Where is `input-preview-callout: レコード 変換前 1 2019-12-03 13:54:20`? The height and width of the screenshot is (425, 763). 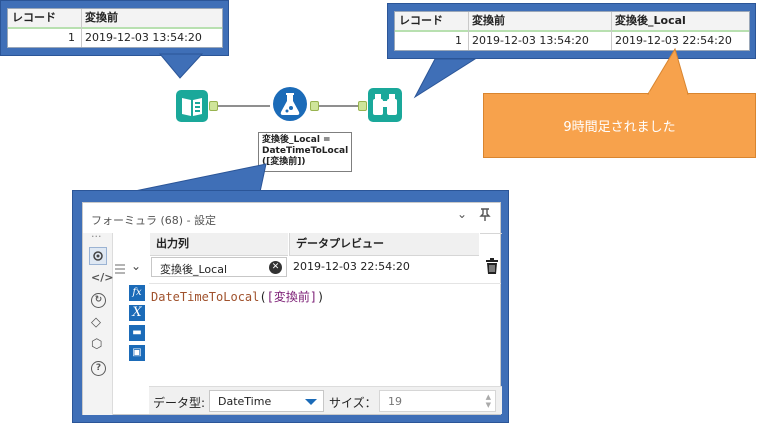
input-preview-callout: レコード 変換前 1 2019-12-03 13:54:20 is located at coordinates (114, 28).